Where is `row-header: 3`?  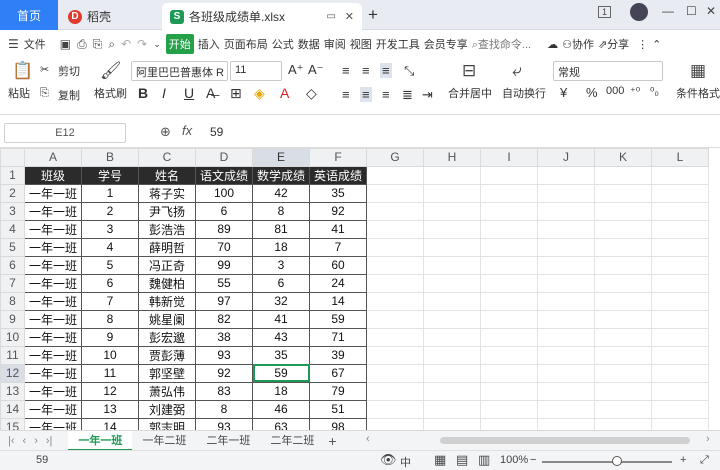
row-header: 3 is located at coordinates (12, 211).